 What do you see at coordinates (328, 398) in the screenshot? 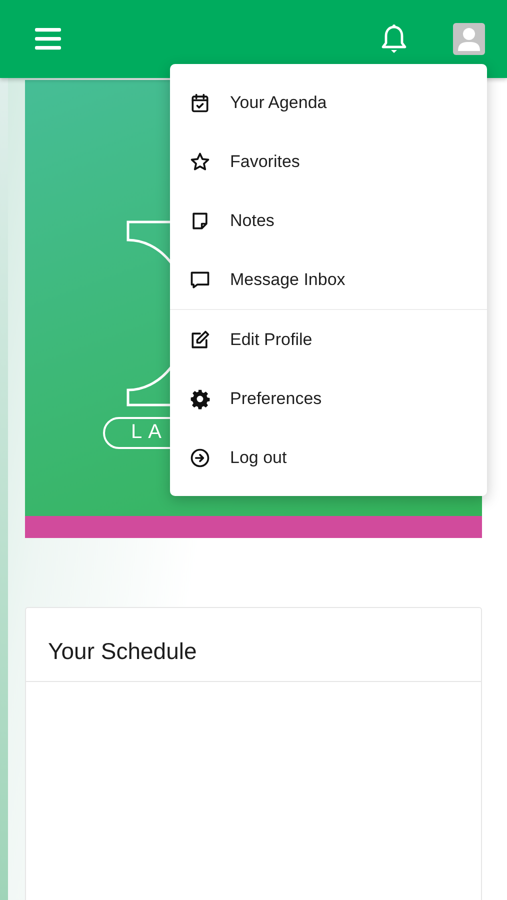
I see `menu-item: Preferences` at bounding box center [328, 398].